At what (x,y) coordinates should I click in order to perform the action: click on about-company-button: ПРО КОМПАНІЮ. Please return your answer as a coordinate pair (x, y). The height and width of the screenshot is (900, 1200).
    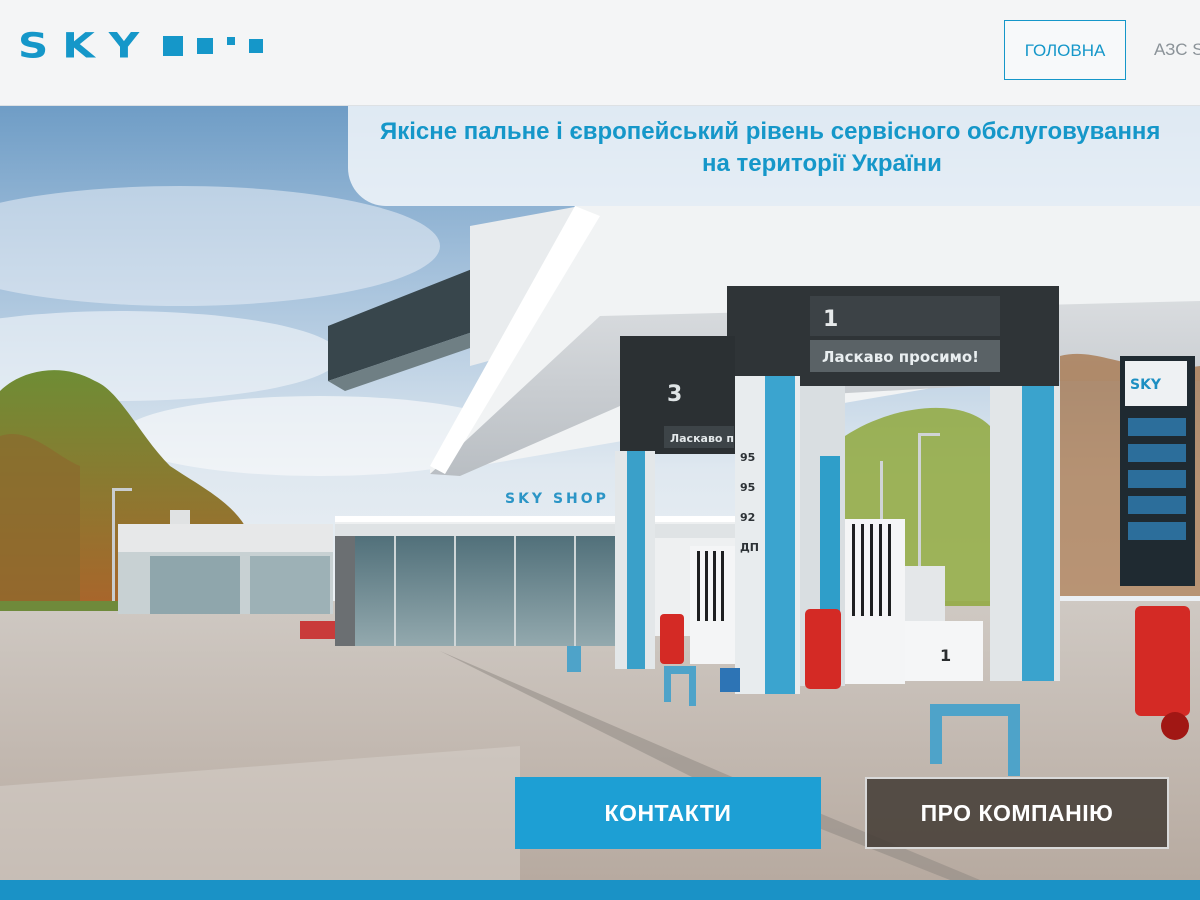
    Looking at the image, I should click on (1017, 813).